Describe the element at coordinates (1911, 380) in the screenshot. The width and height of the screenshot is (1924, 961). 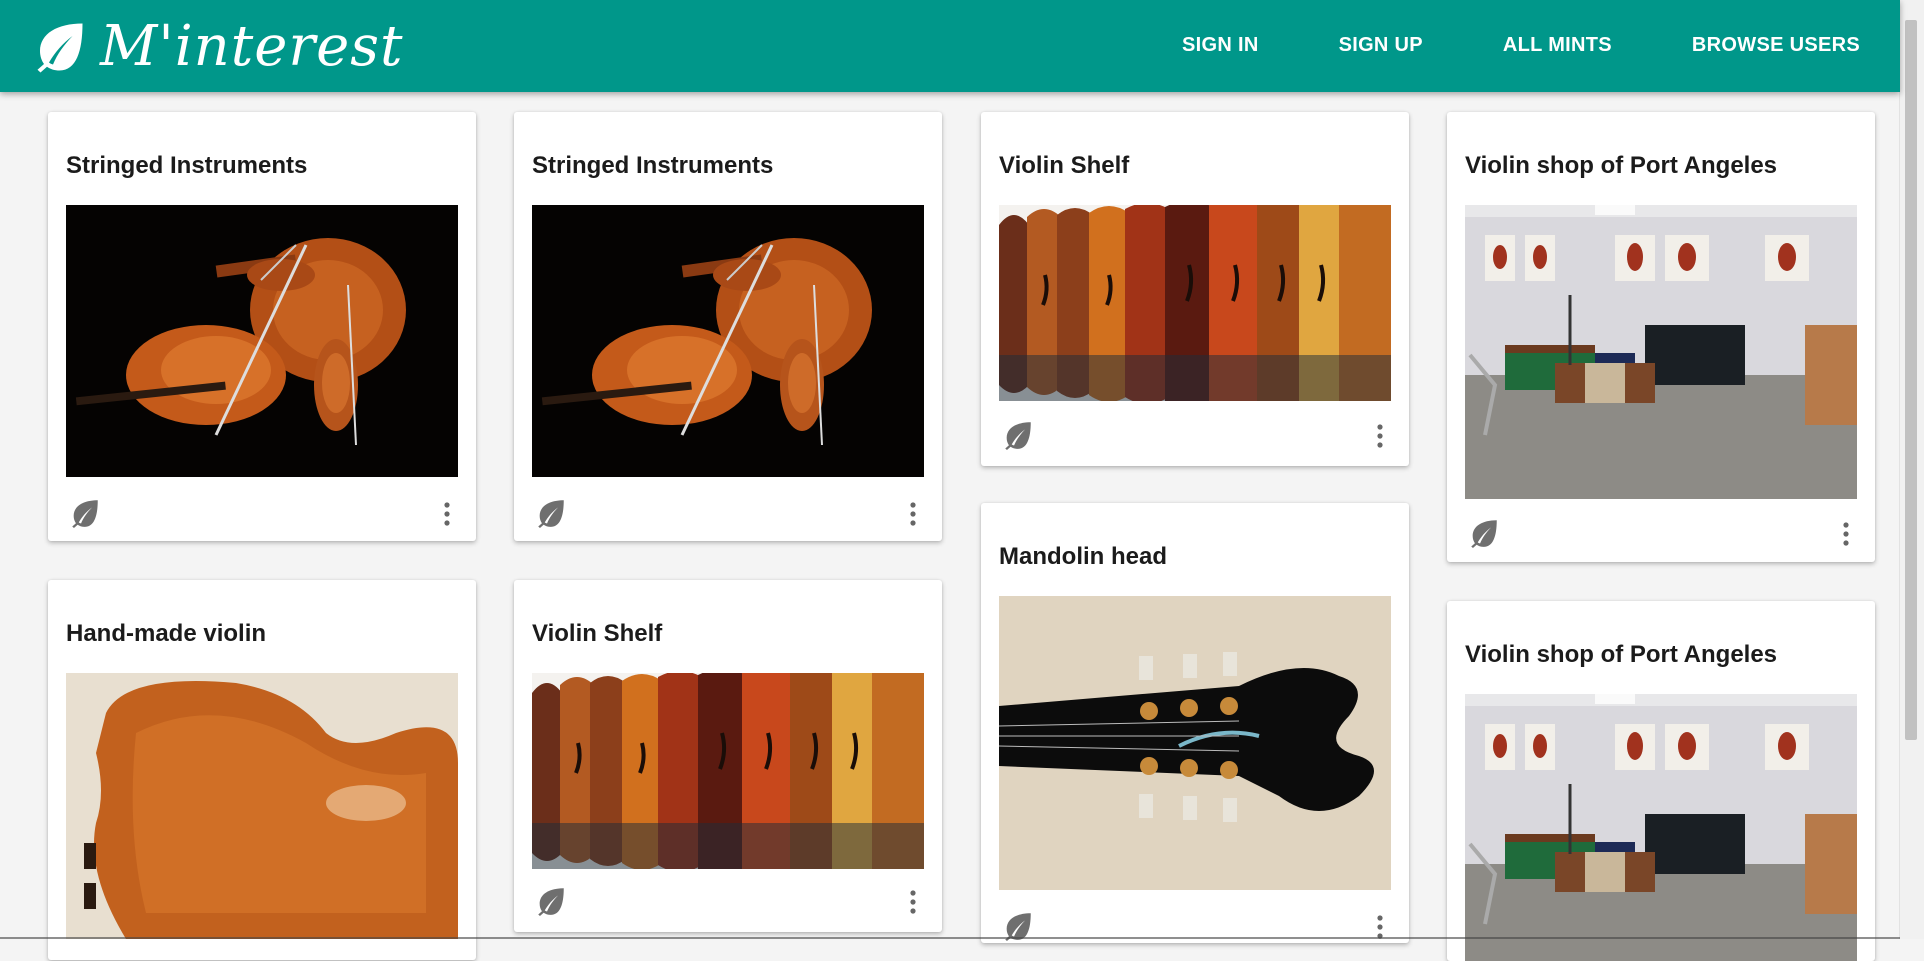
I see `scrollbar-thumb` at that location.